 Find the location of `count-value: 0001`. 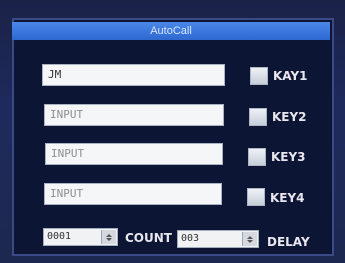

count-value: 0001 is located at coordinates (59, 236).